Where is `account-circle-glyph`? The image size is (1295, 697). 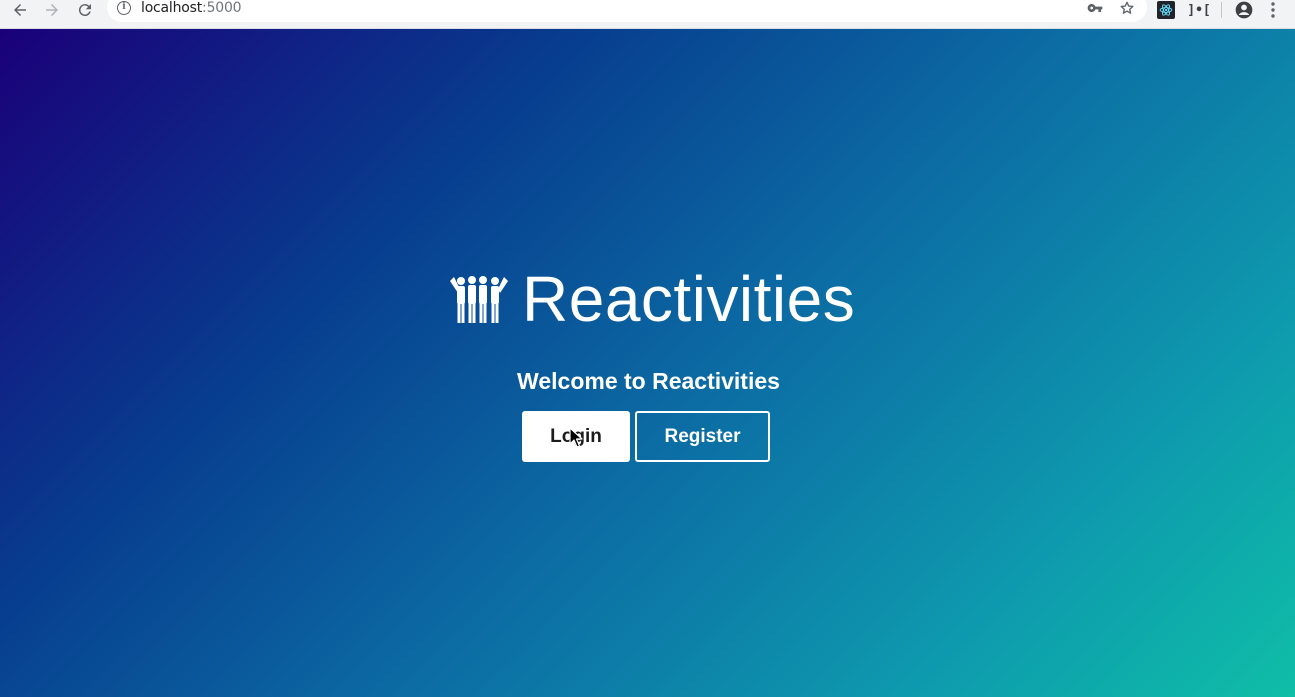
account-circle-glyph is located at coordinates (1244, 10).